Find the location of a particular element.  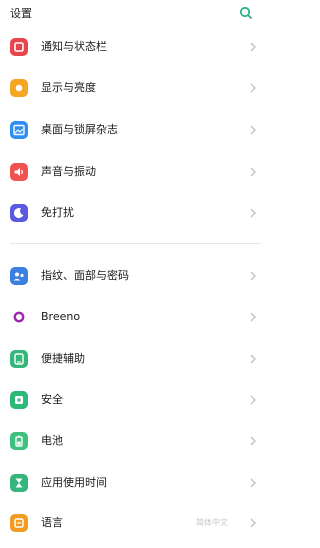

item-label: 安全 is located at coordinates (52, 399).